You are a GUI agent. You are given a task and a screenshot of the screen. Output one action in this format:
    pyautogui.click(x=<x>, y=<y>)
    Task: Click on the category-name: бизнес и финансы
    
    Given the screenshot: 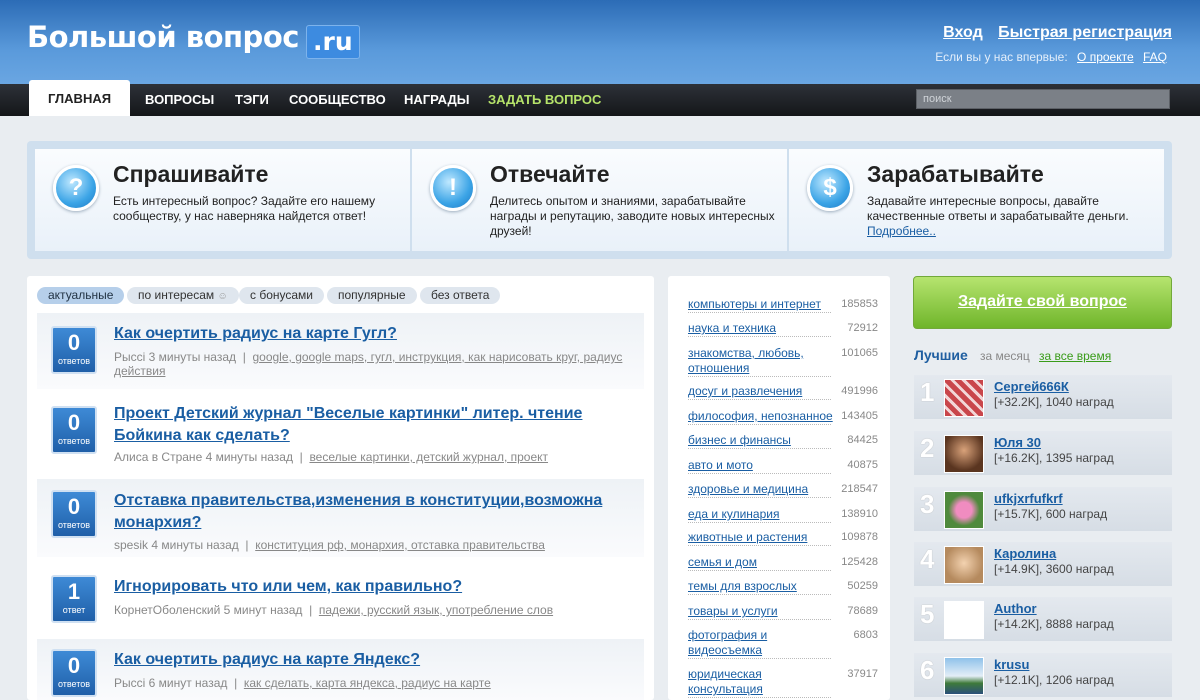 What is the action you would take?
    pyautogui.click(x=763, y=440)
    